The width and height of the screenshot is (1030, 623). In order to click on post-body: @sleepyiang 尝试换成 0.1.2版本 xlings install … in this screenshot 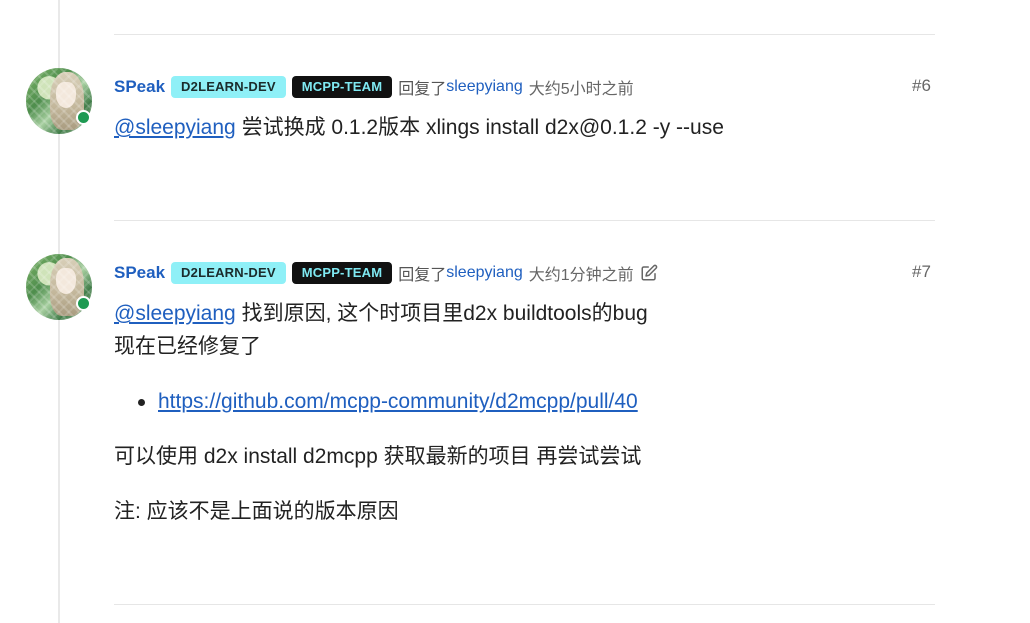, I will do `click(419, 127)`.